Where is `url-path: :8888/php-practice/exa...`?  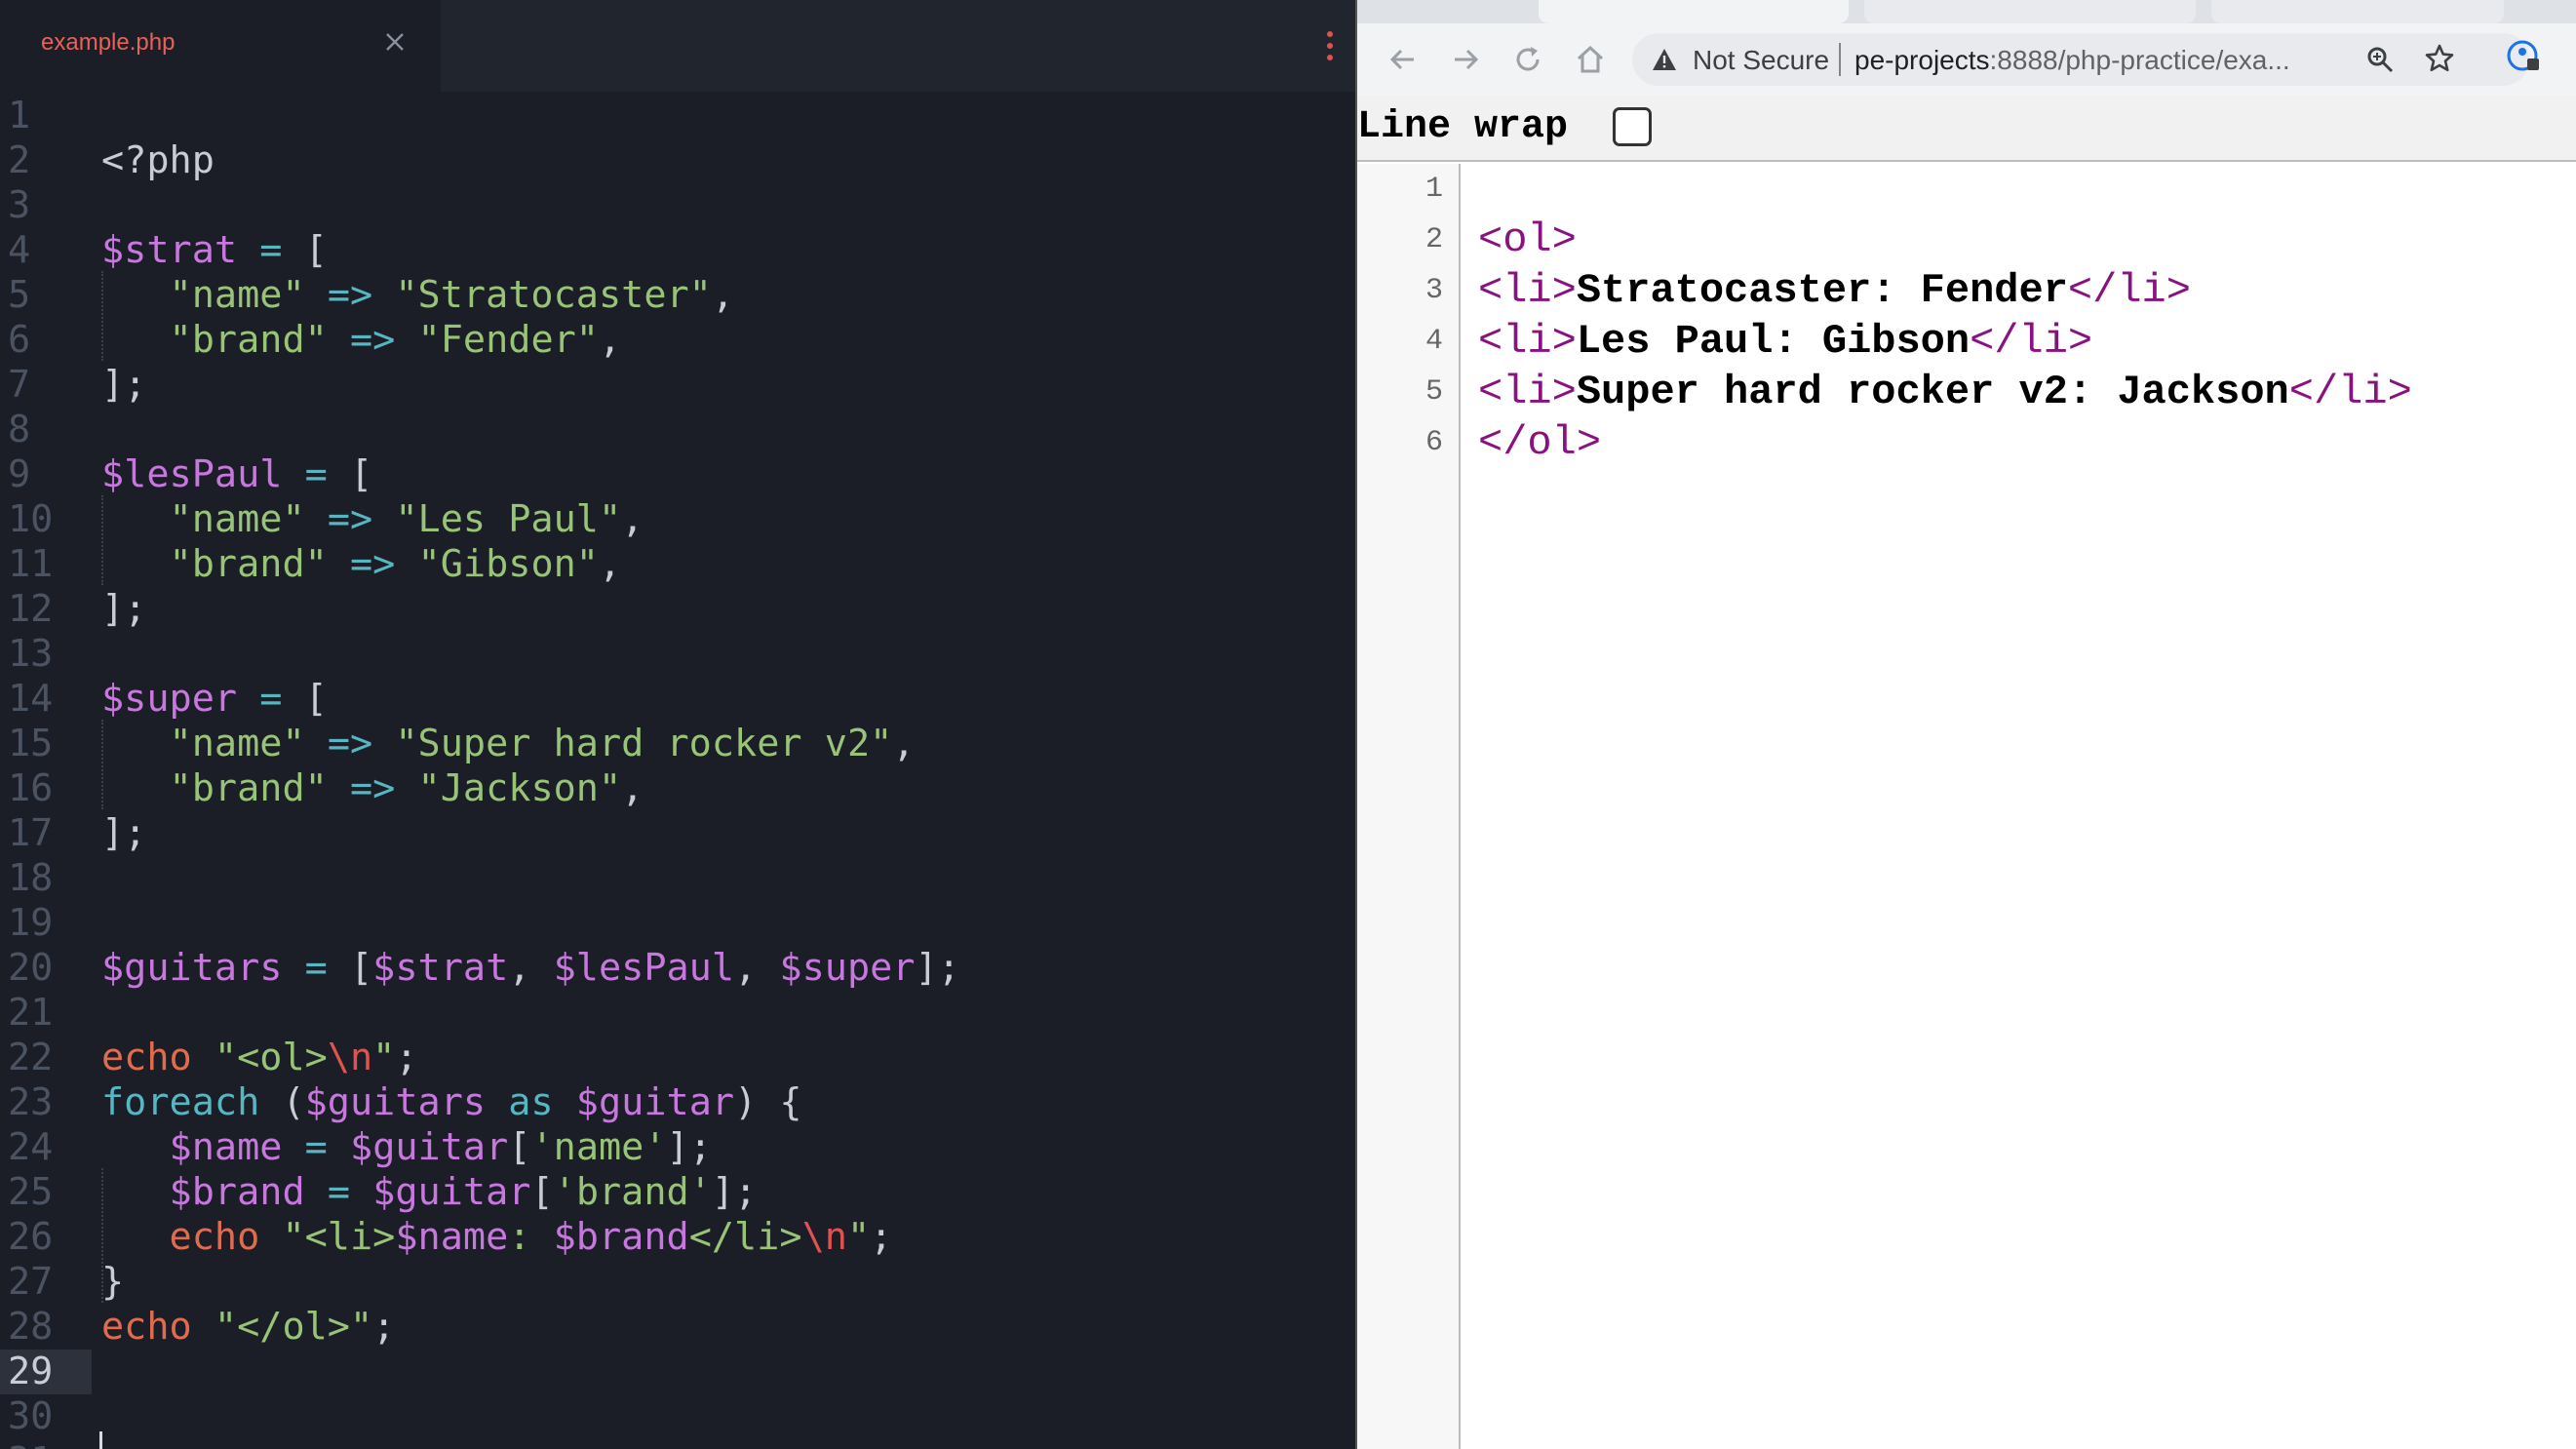 url-path: :8888/php-practice/exa... is located at coordinates (2139, 60).